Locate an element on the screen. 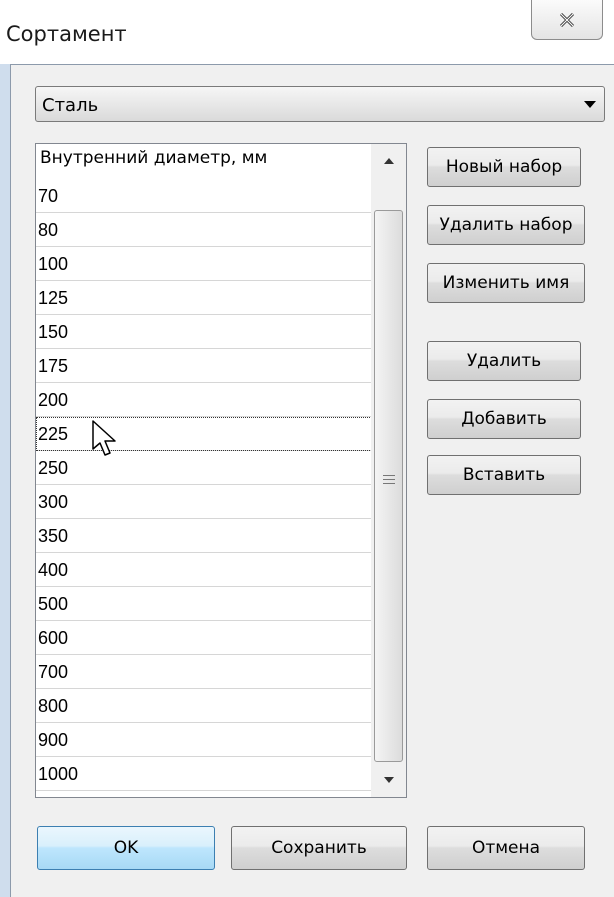 The image size is (614, 897). list-item: 700 is located at coordinates (204, 672).